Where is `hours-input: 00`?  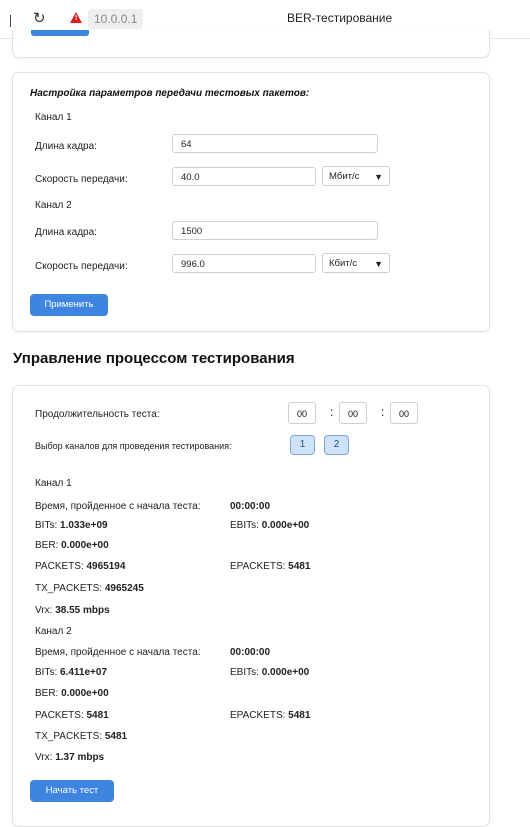
hours-input: 00 is located at coordinates (302, 413).